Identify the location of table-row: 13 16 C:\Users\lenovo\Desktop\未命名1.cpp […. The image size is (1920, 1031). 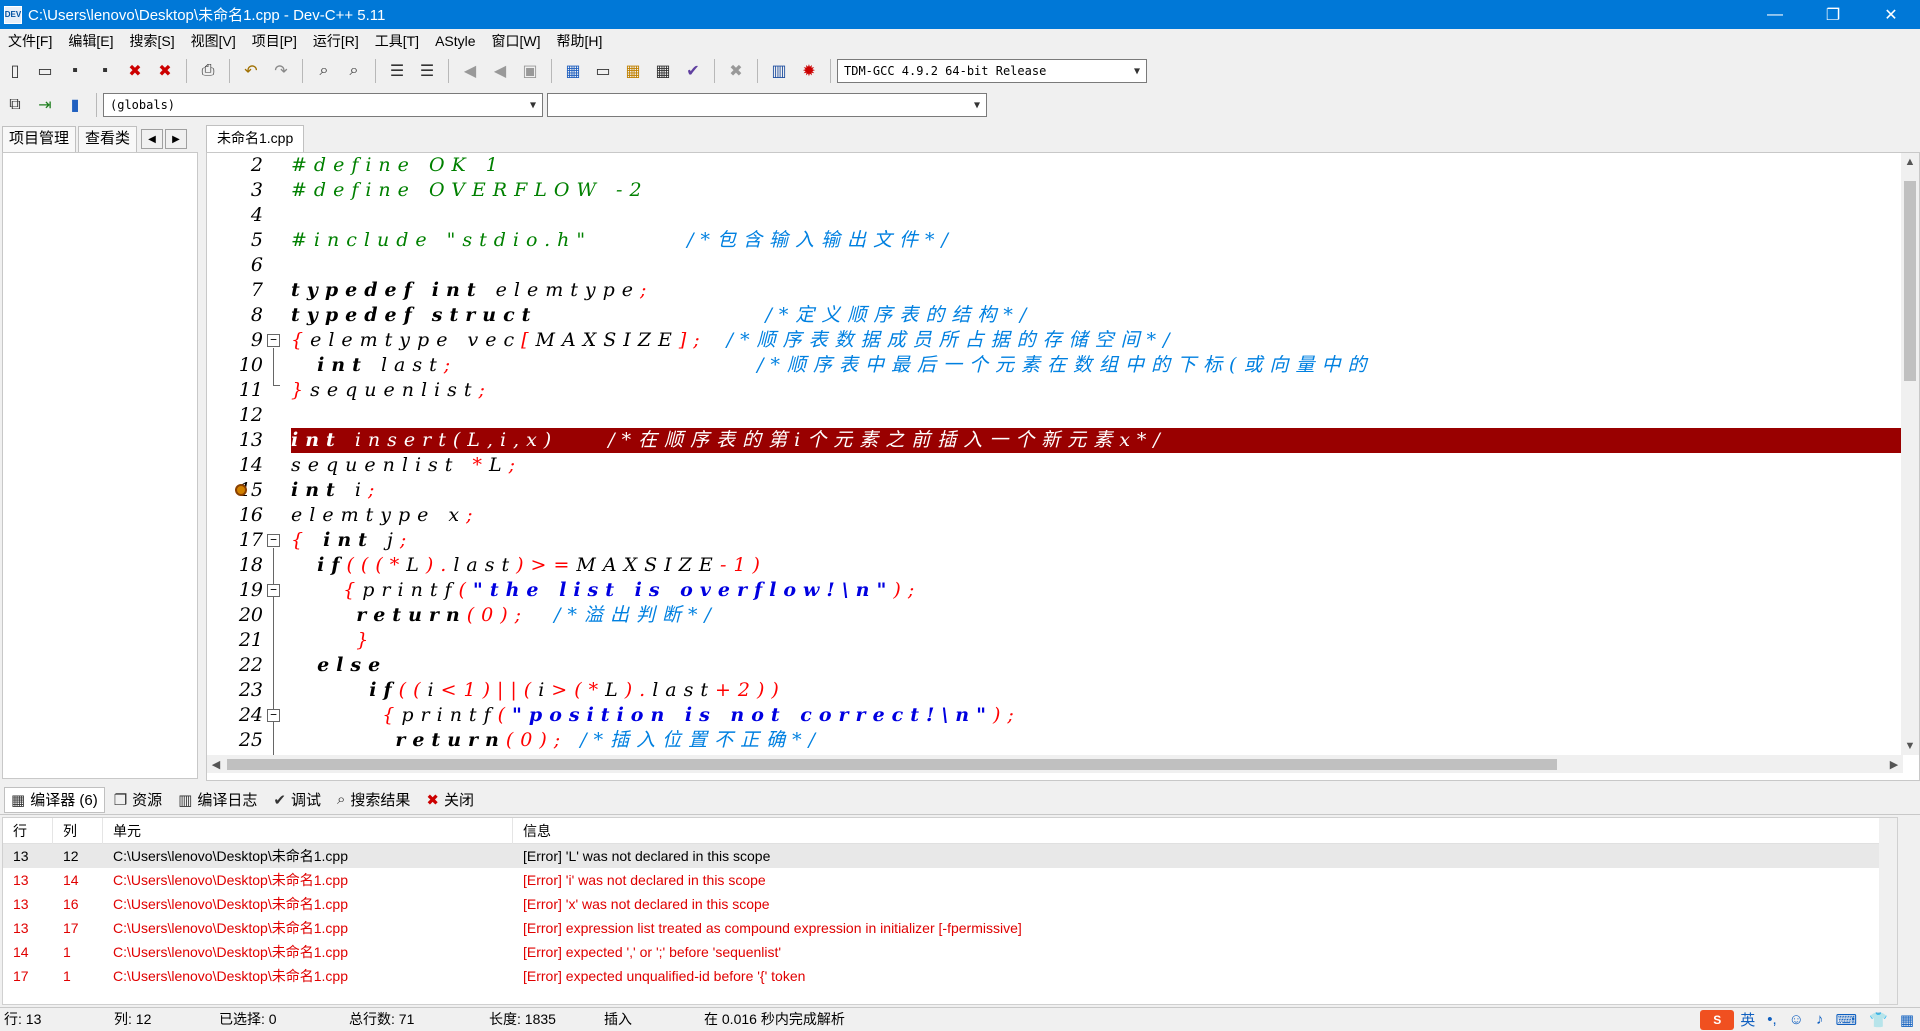
(950, 904).